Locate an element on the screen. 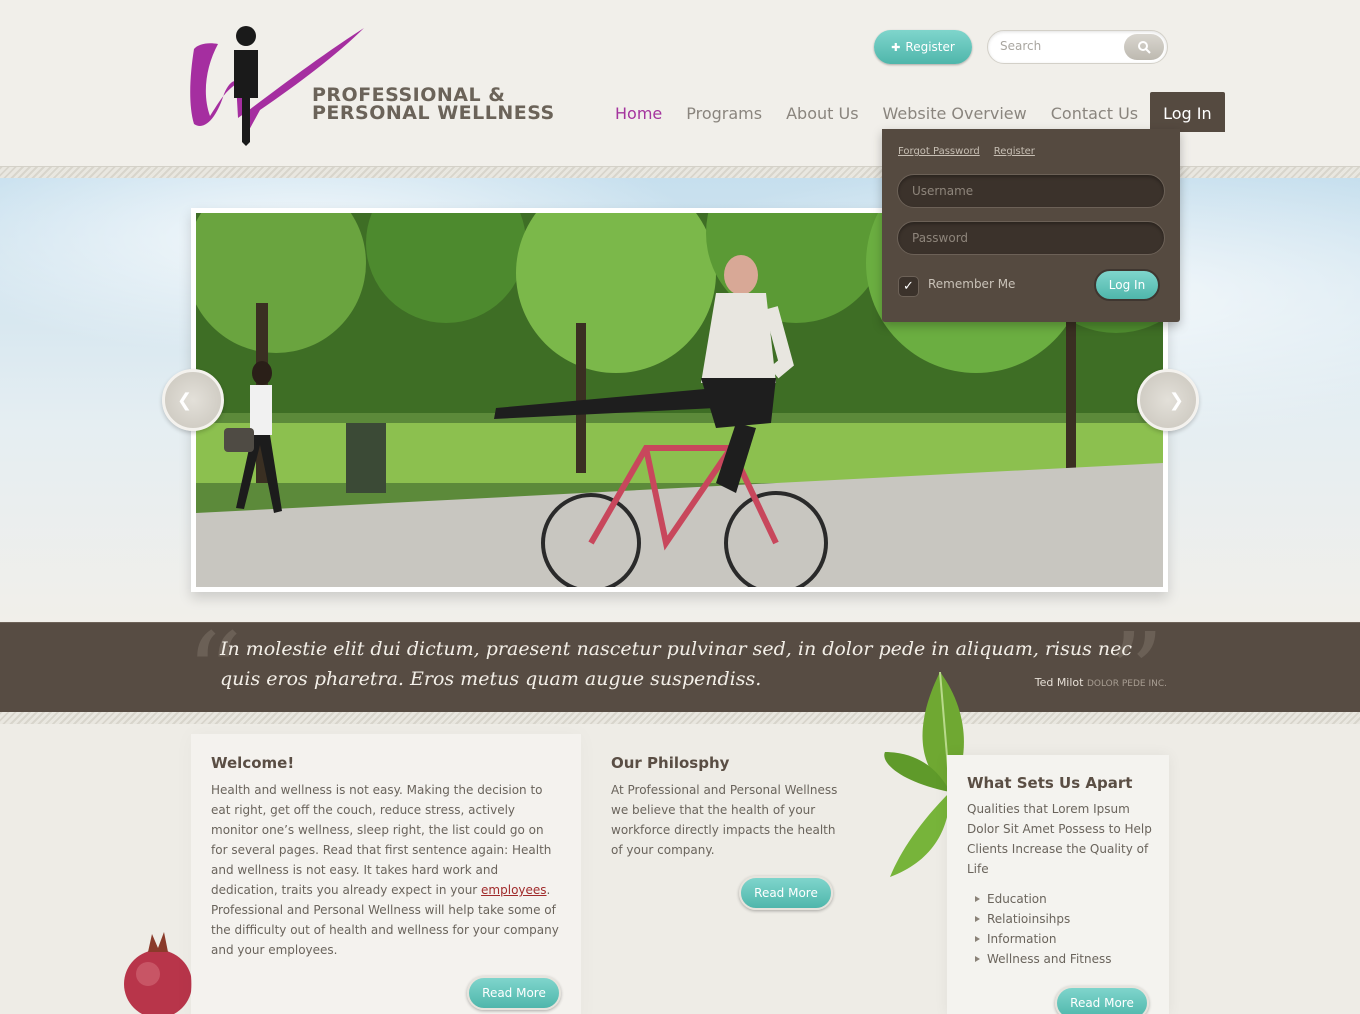 This screenshot has height=1014, width=1360. add-user-icon: ✚ is located at coordinates (896, 47).